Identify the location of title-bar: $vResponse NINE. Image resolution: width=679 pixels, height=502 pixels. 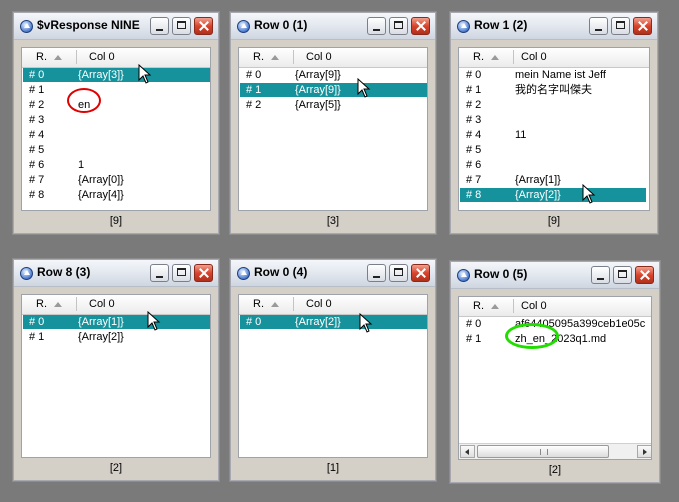
(116, 26).